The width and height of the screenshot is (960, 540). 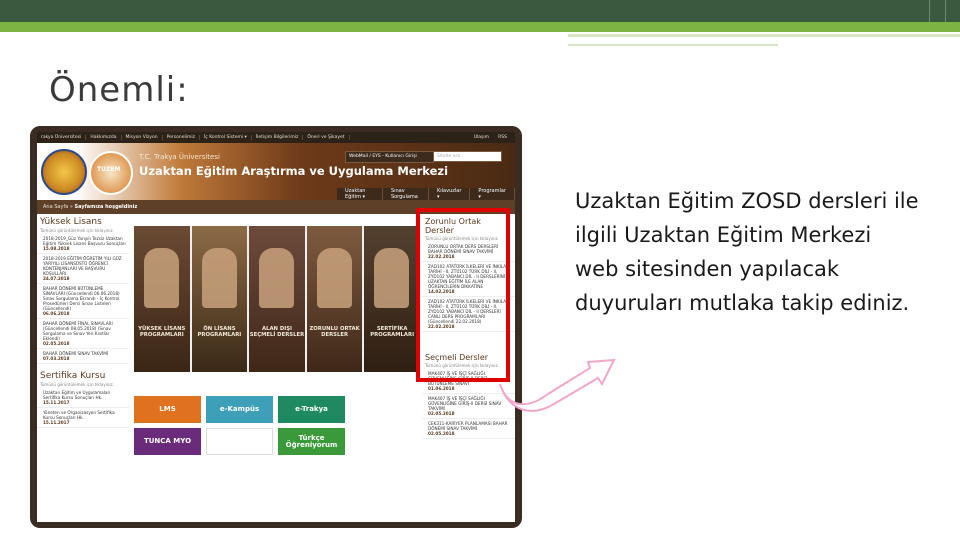 What do you see at coordinates (467, 156) in the screenshot?
I see `search-input: Sitede ara` at bounding box center [467, 156].